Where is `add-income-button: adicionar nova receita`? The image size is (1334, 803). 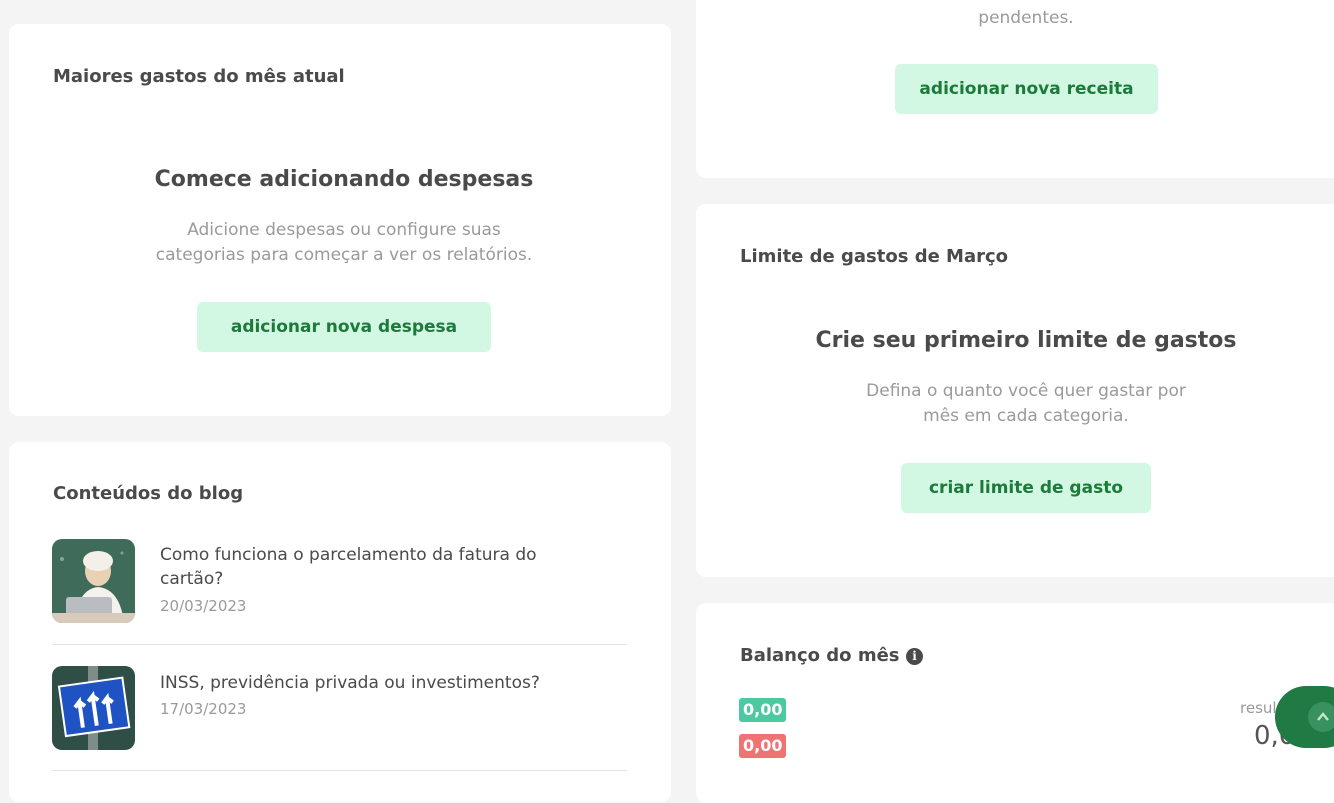
add-income-button: adicionar nova receita is located at coordinates (1026, 89).